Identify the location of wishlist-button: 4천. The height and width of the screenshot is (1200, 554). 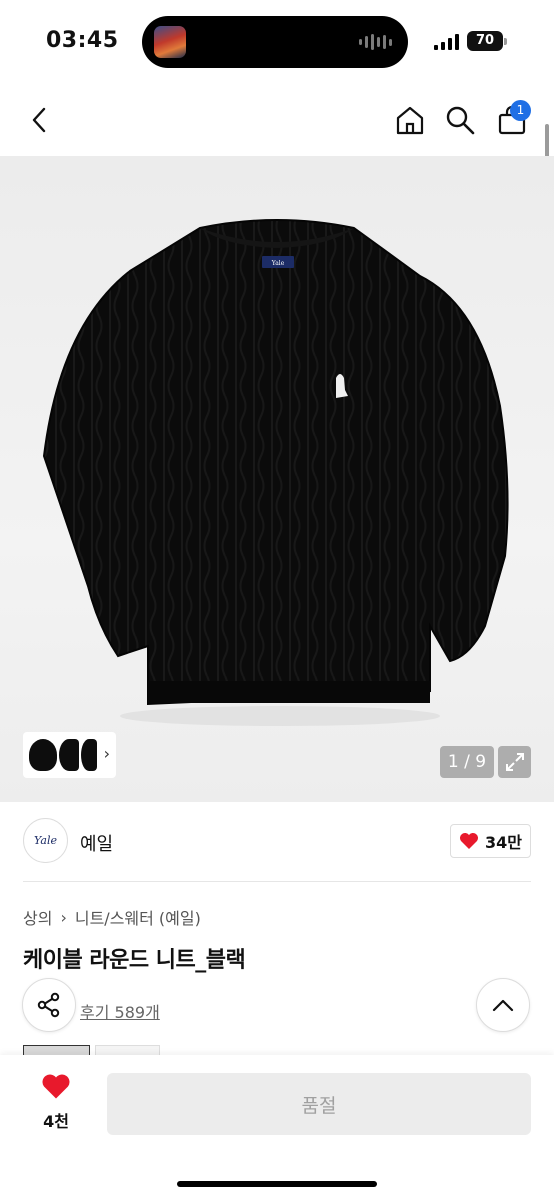
(56, 1102).